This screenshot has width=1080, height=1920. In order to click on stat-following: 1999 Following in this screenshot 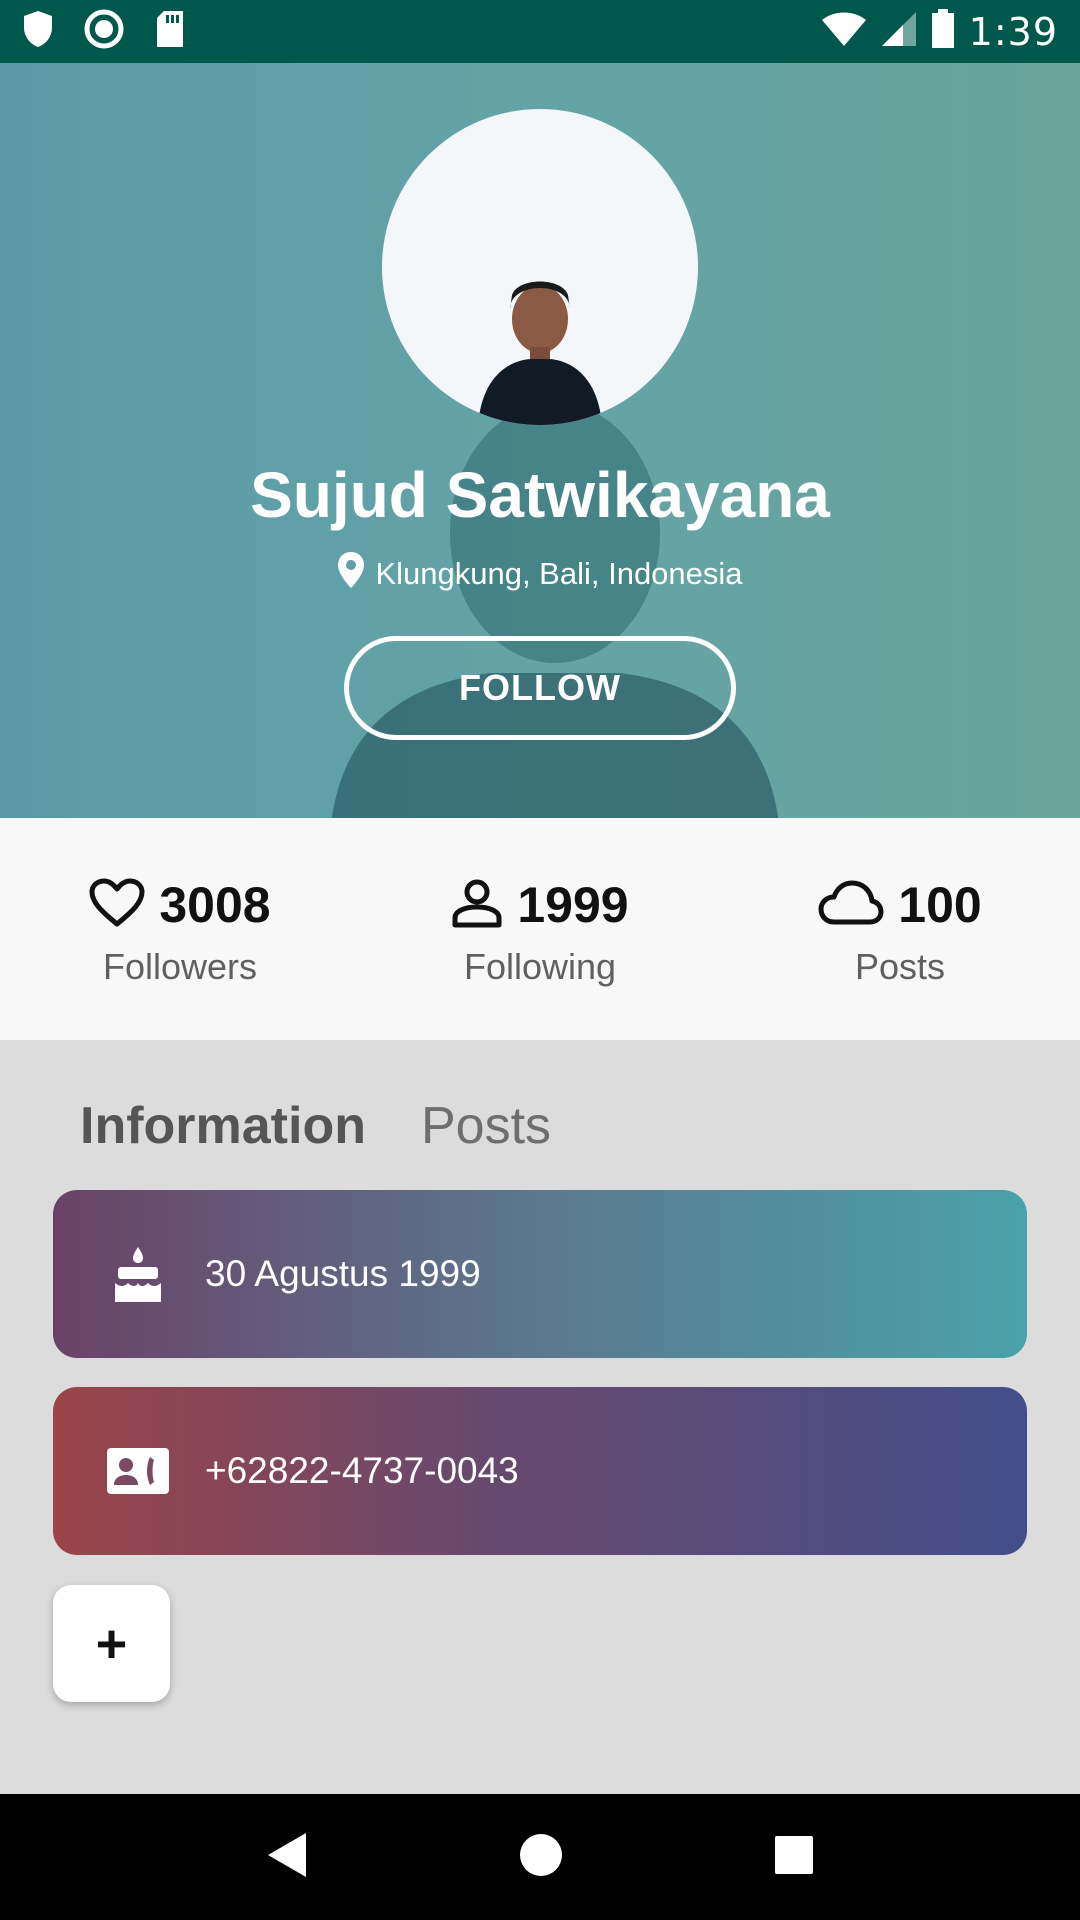, I will do `click(540, 929)`.